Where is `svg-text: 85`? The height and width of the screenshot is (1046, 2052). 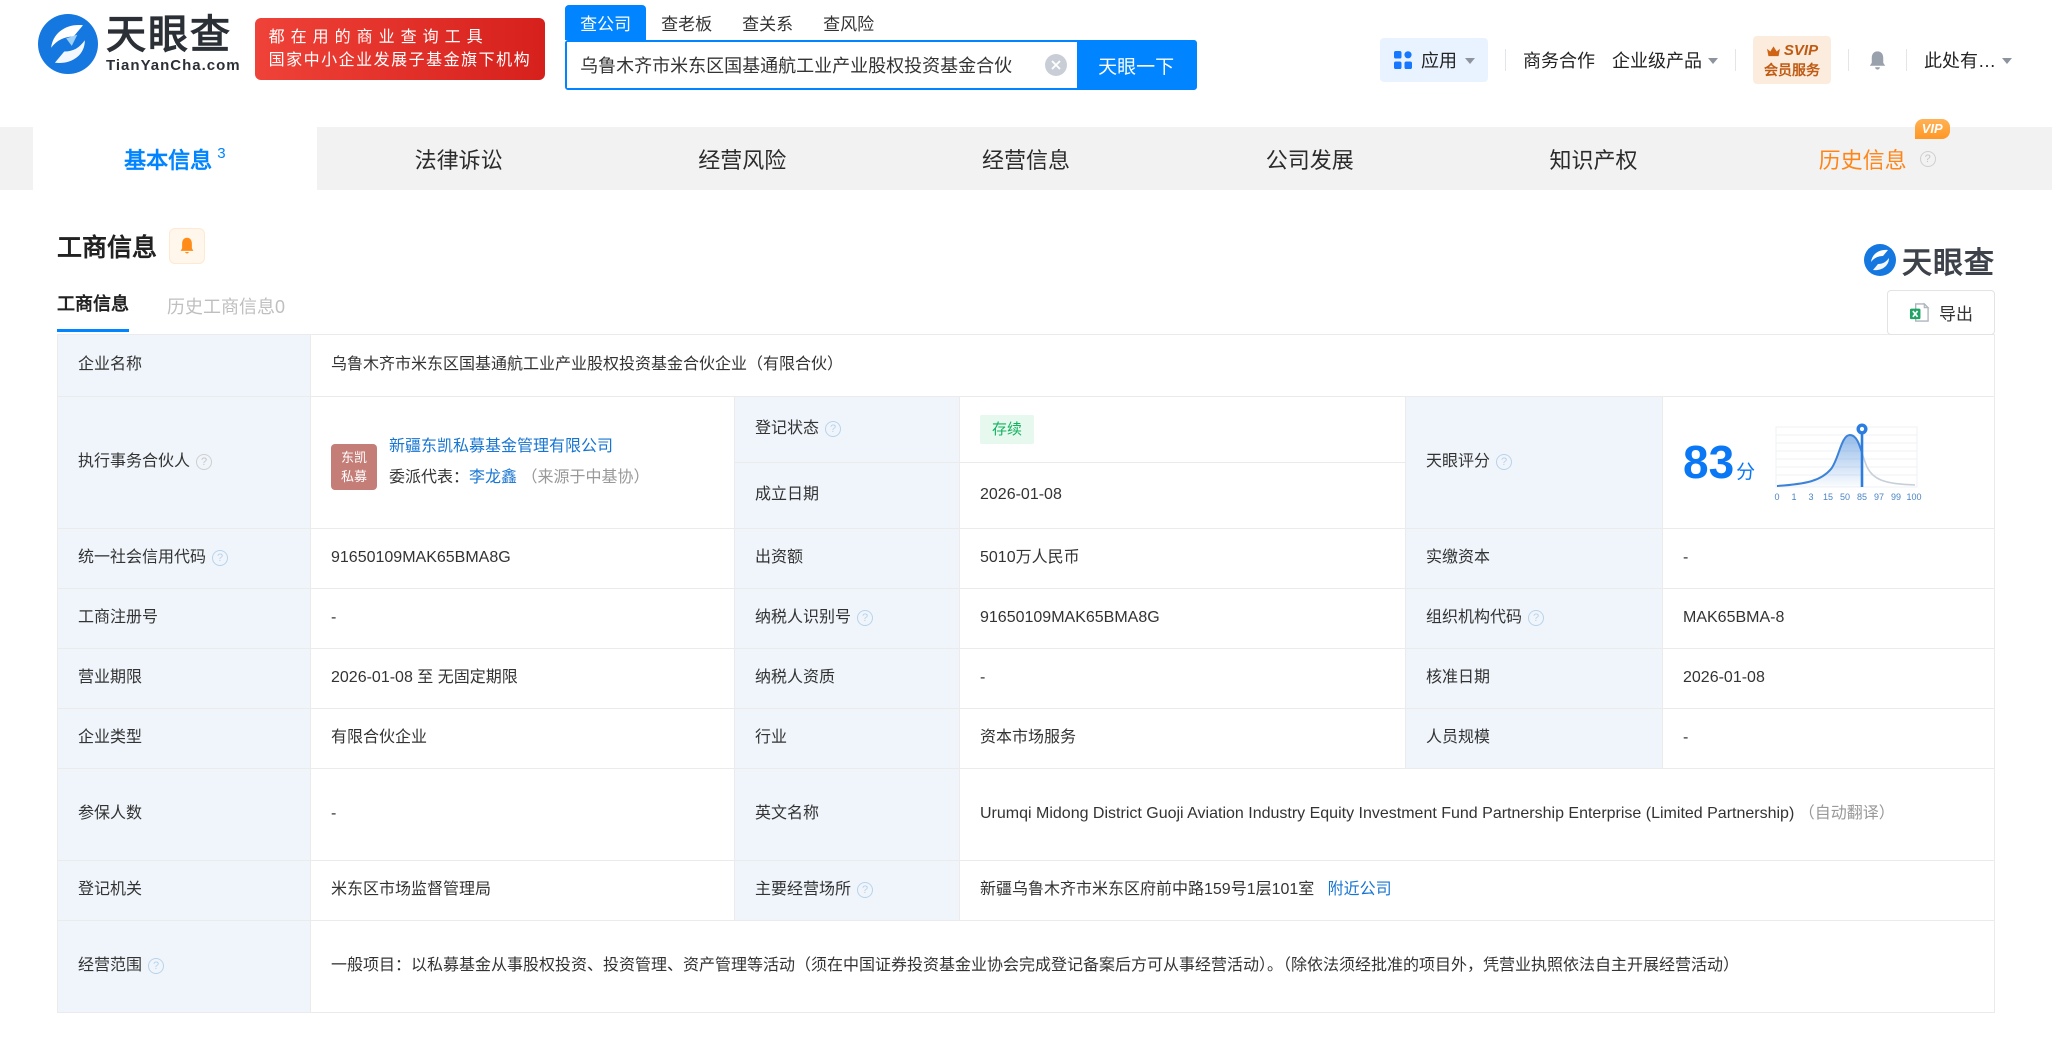 svg-text: 85 is located at coordinates (1862, 497).